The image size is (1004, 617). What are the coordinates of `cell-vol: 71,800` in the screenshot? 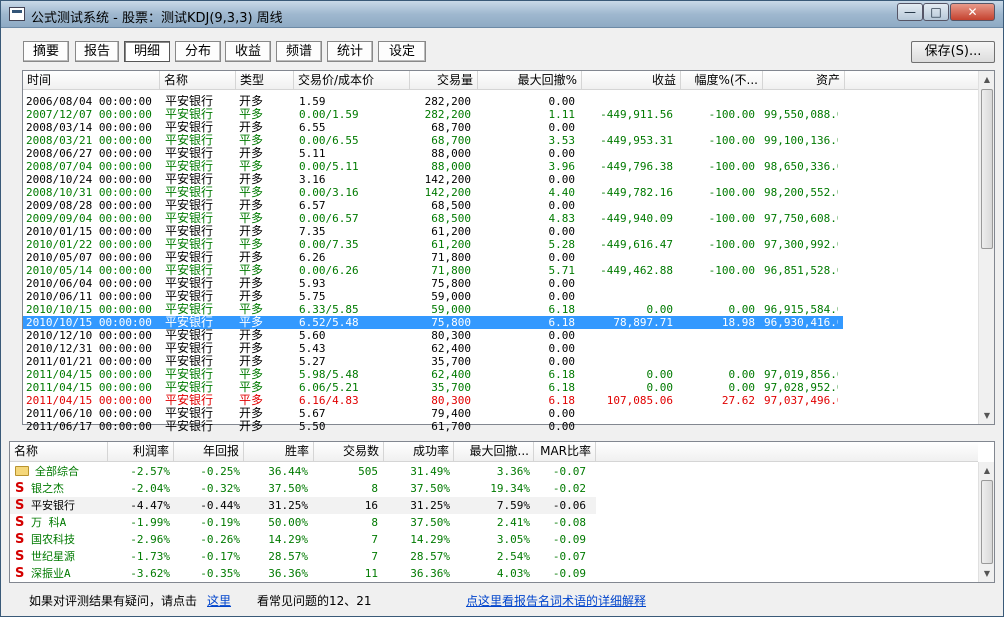 It's located at (451, 257).